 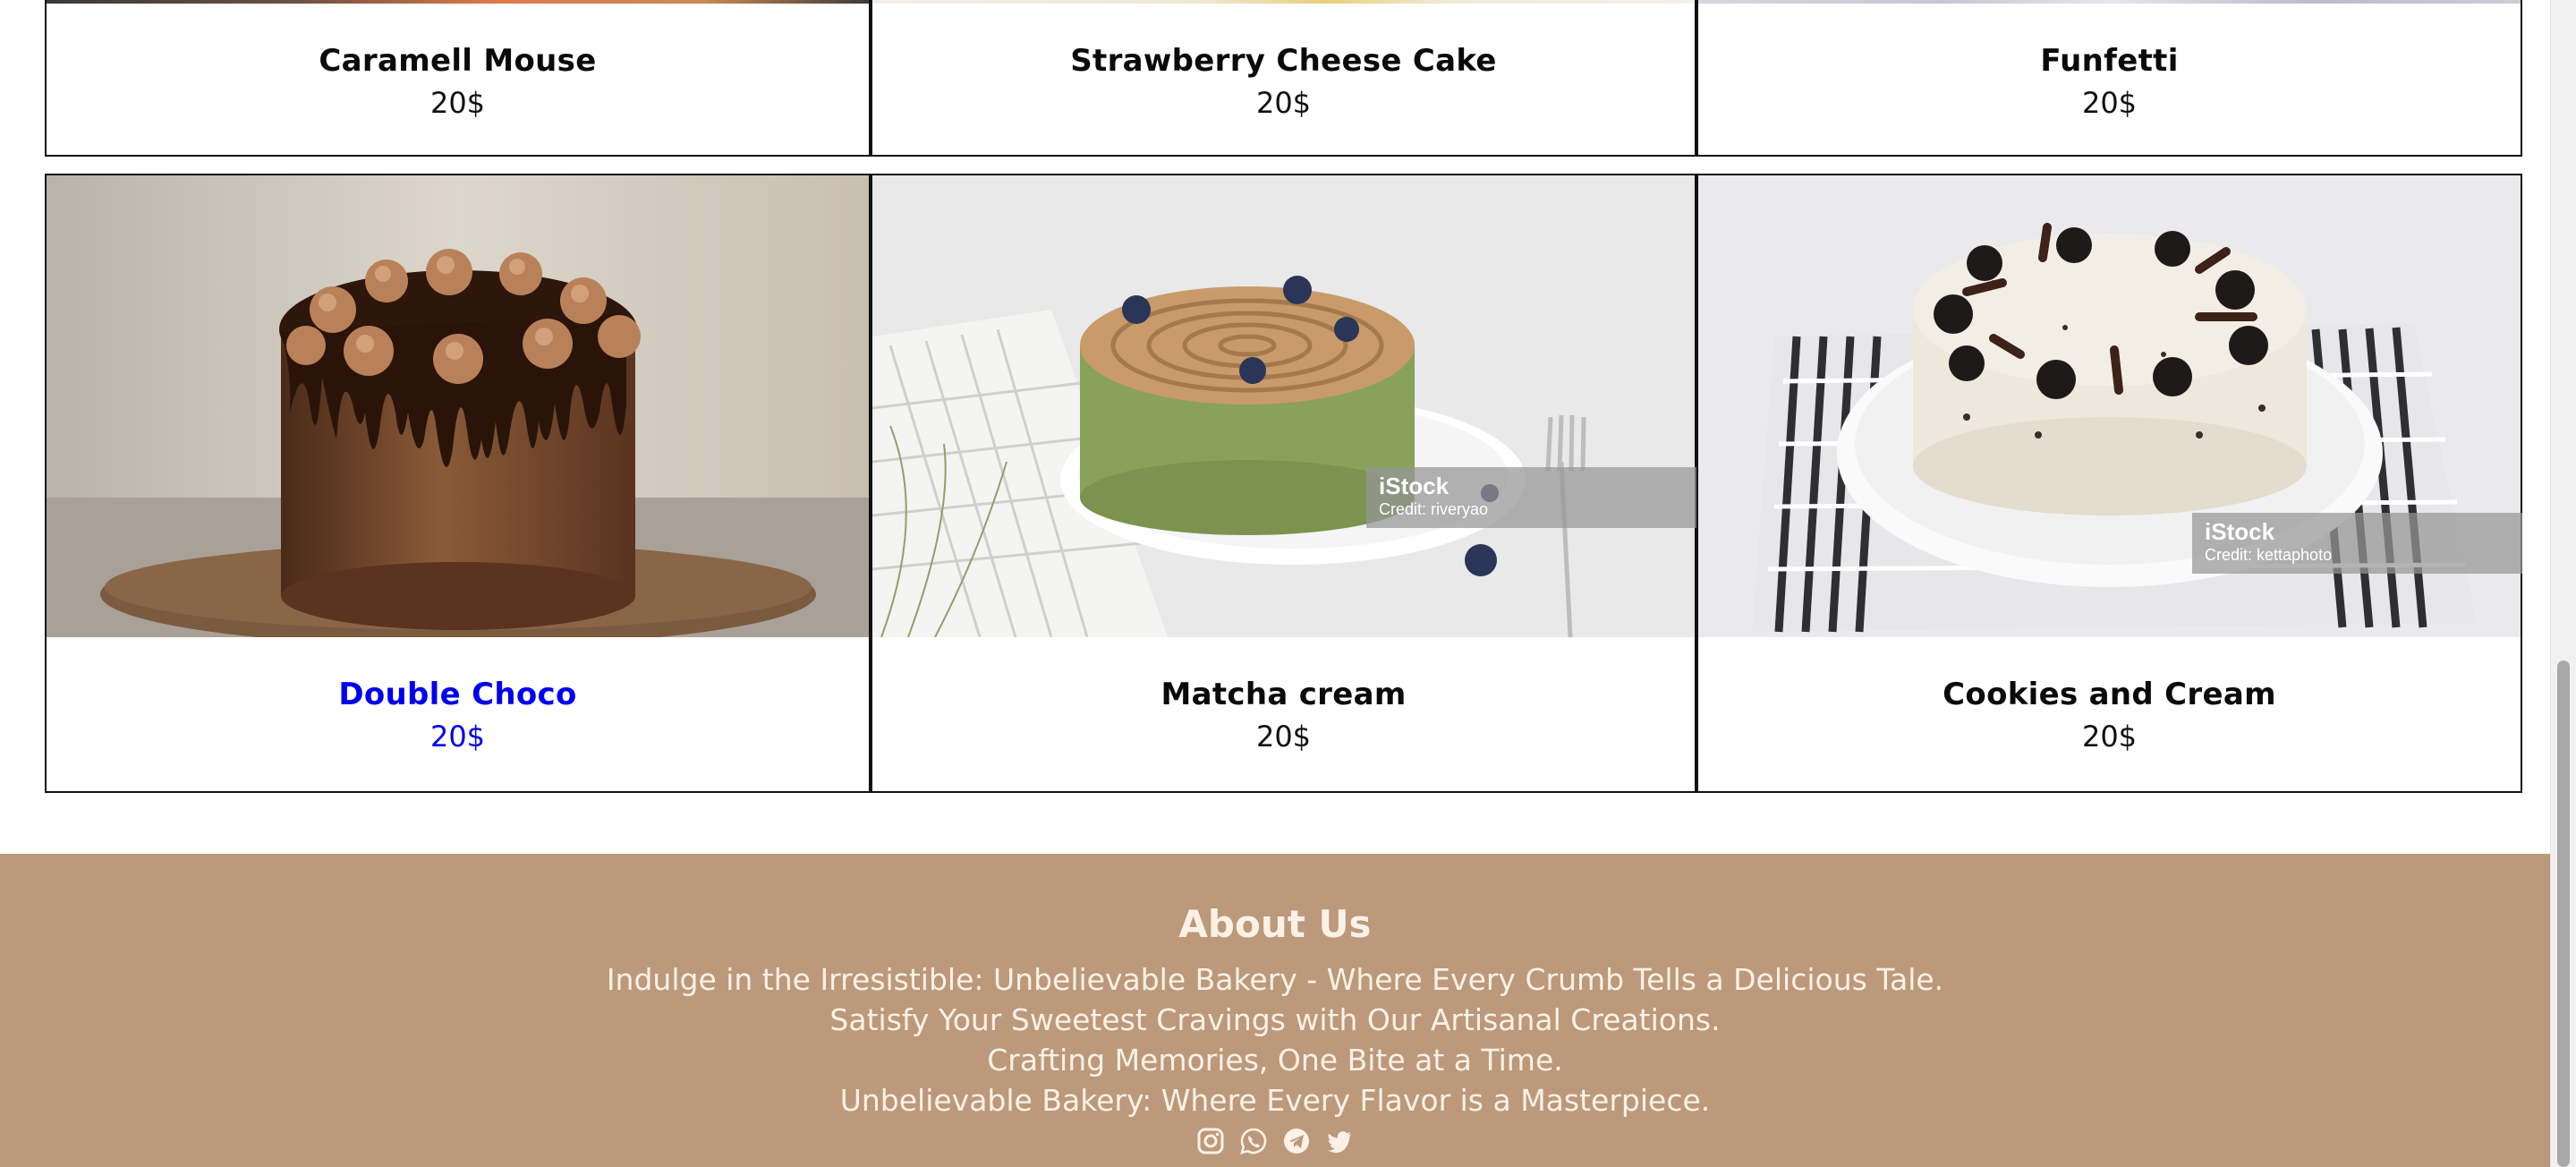 What do you see at coordinates (1296, 1141) in the screenshot?
I see `telegram-icon` at bounding box center [1296, 1141].